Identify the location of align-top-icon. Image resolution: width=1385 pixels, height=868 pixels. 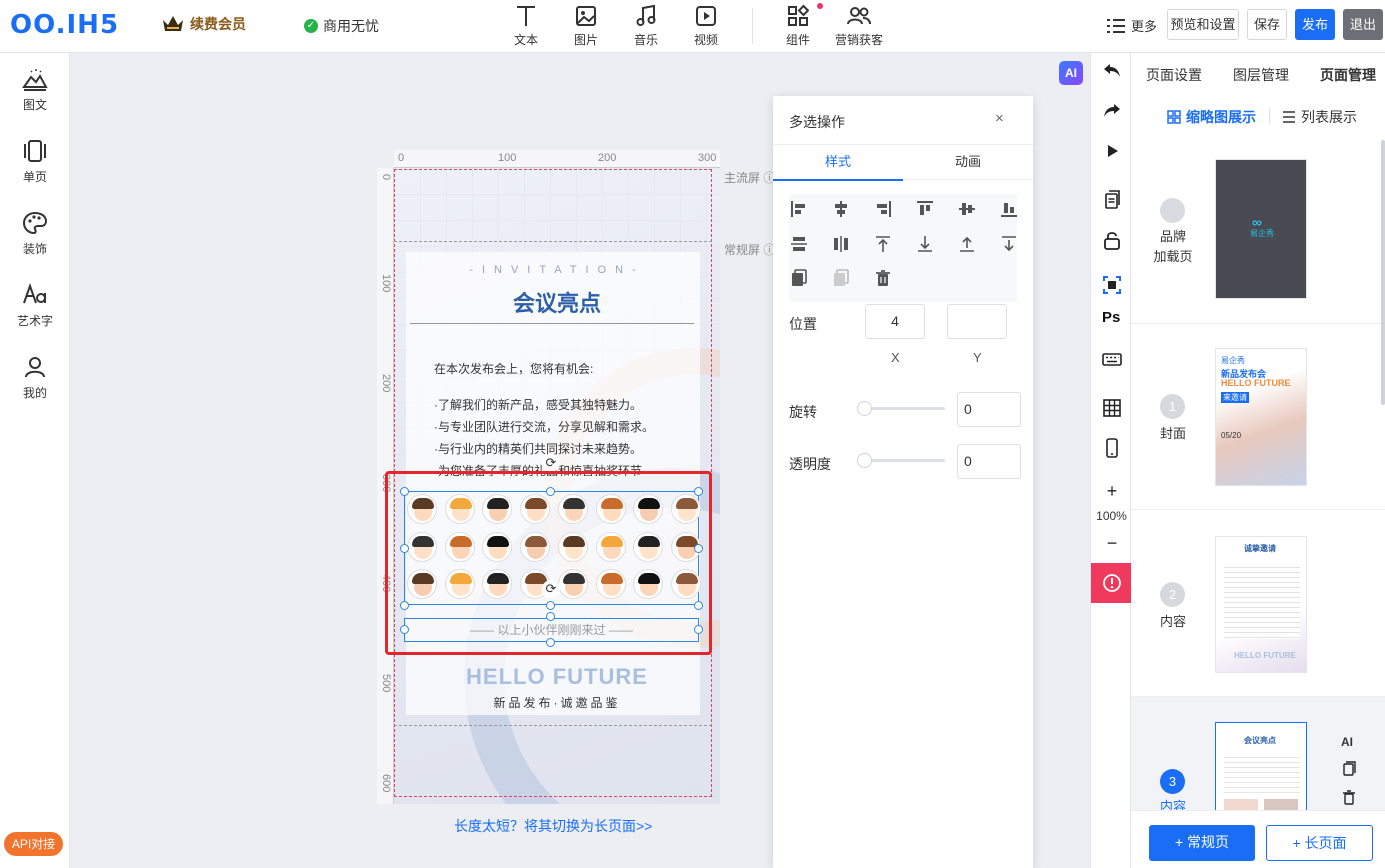
(925, 209).